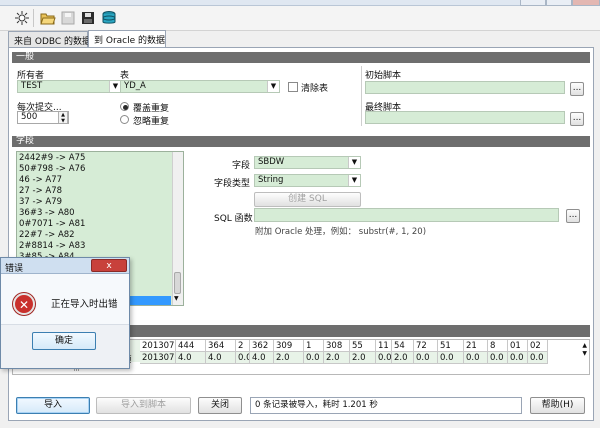 This screenshot has height=428, width=600. I want to click on commit-value: 500, so click(29, 117).